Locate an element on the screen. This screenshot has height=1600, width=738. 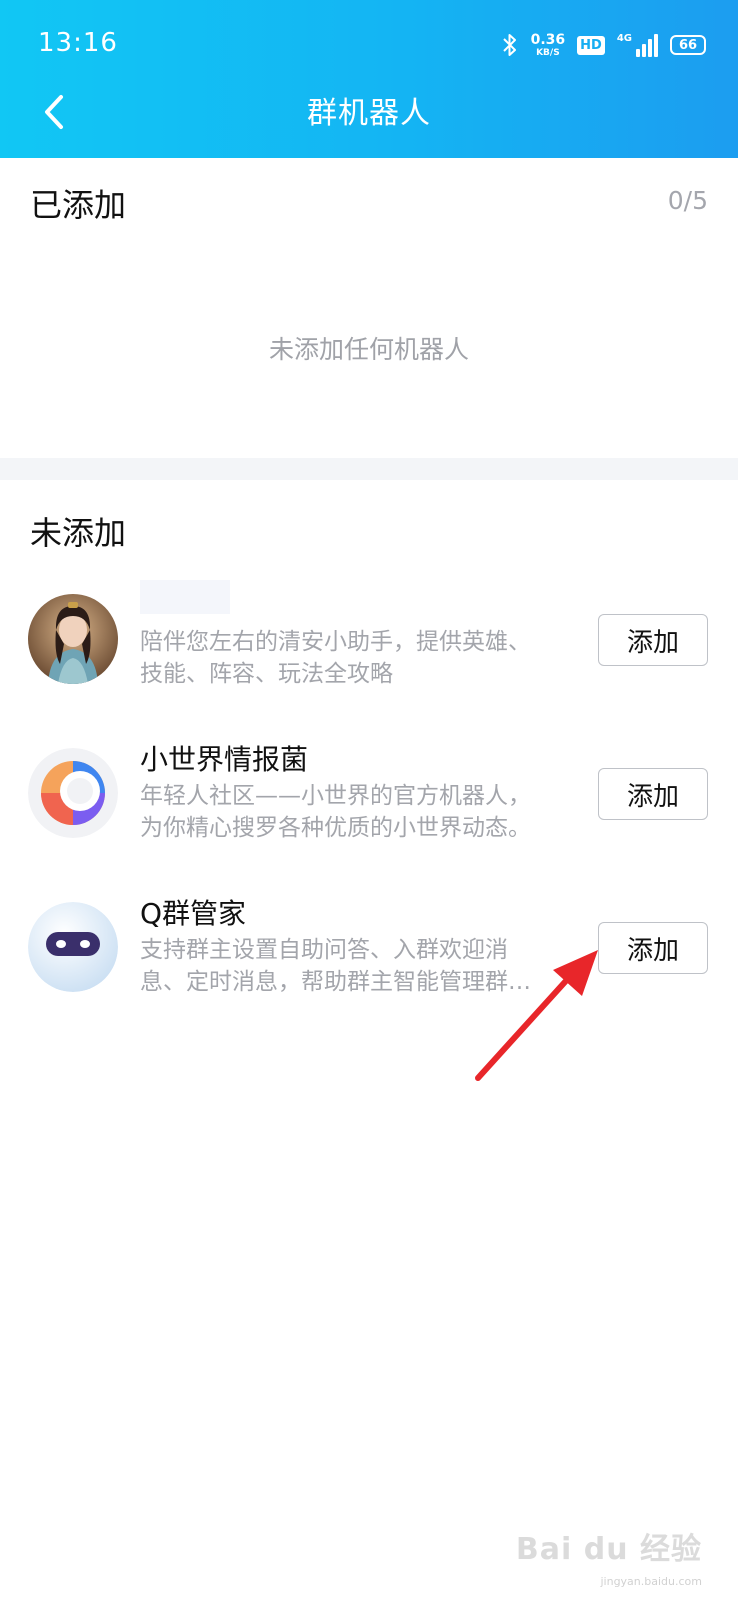
battery-icon: 66 is located at coordinates (688, 45).